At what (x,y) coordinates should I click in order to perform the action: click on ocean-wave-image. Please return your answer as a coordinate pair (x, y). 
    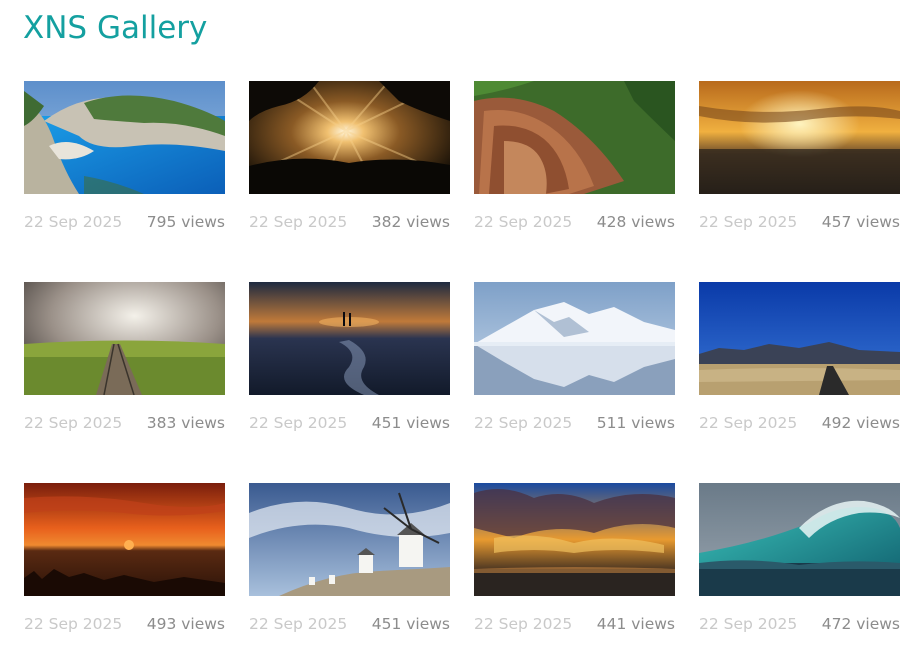
    Looking at the image, I should click on (799, 539).